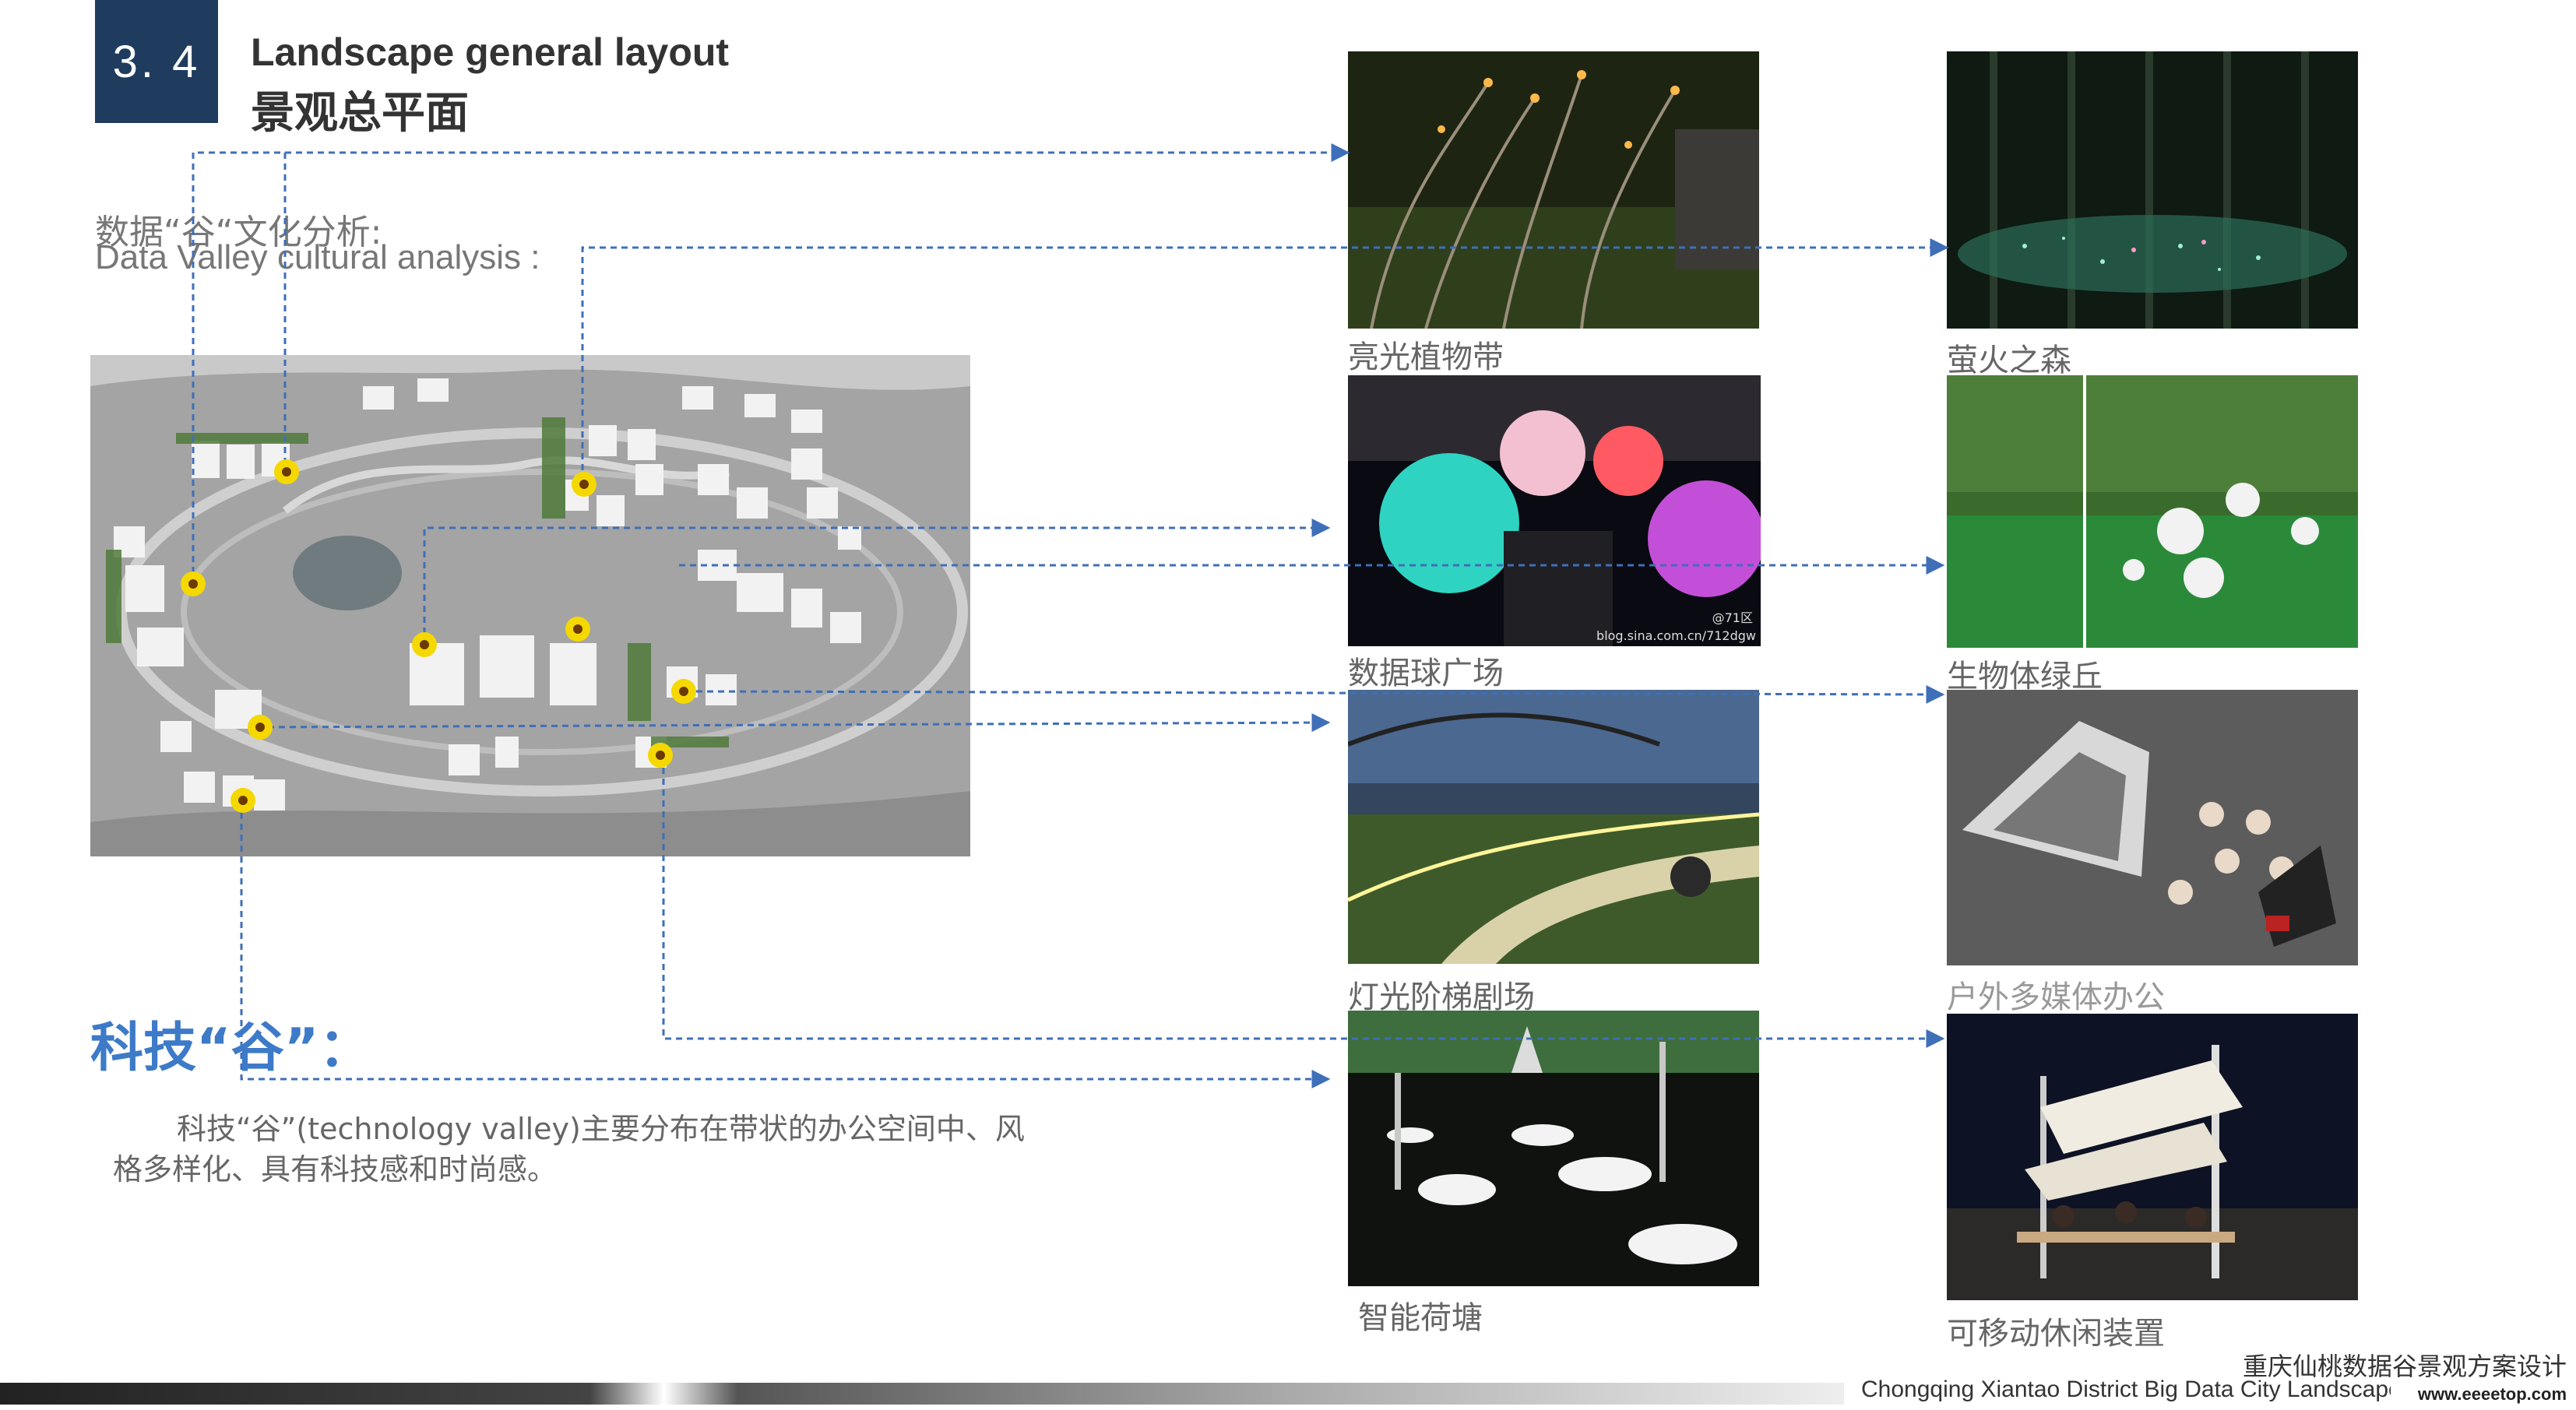 This screenshot has height=1410, width=2576. What do you see at coordinates (1553, 1148) in the screenshot?
I see `photo-smart-lotus-pond` at bounding box center [1553, 1148].